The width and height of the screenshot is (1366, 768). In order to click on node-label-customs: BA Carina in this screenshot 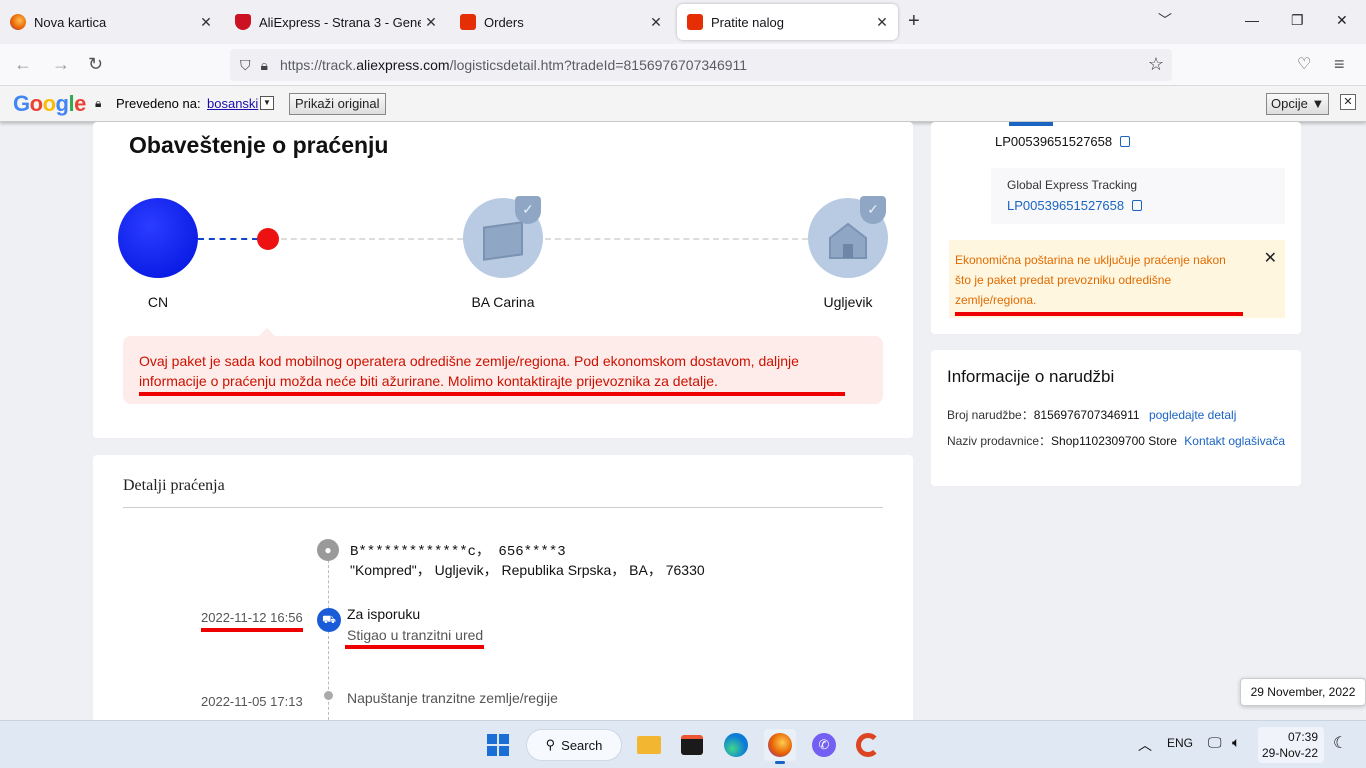, I will do `click(503, 302)`.